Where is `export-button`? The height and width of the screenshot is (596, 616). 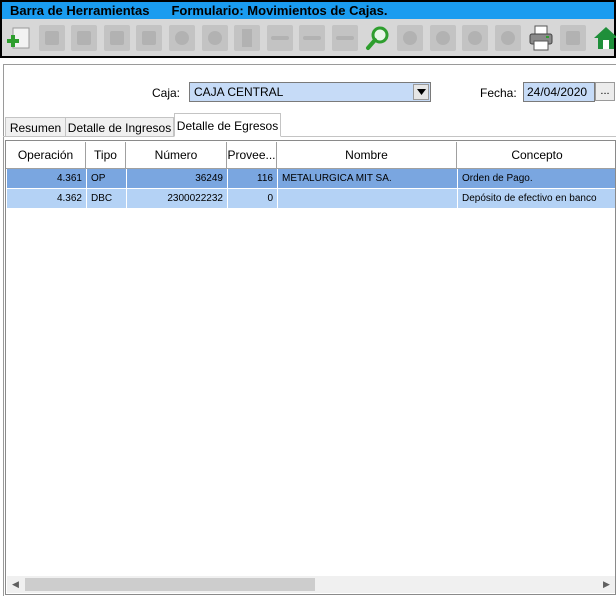
export-button is located at coordinates (573, 38).